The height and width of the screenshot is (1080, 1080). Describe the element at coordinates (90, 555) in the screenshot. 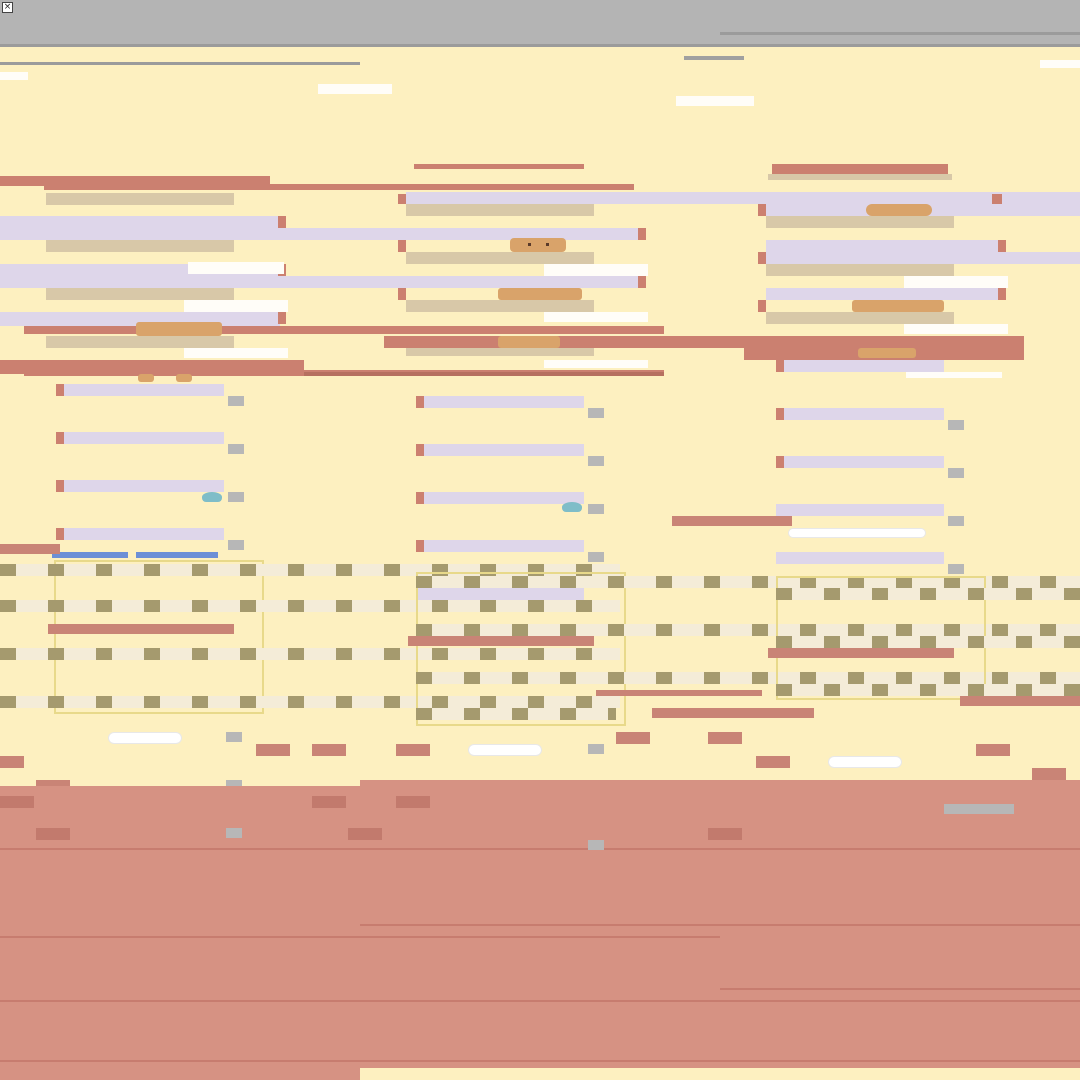

I see `blue-strip` at that location.